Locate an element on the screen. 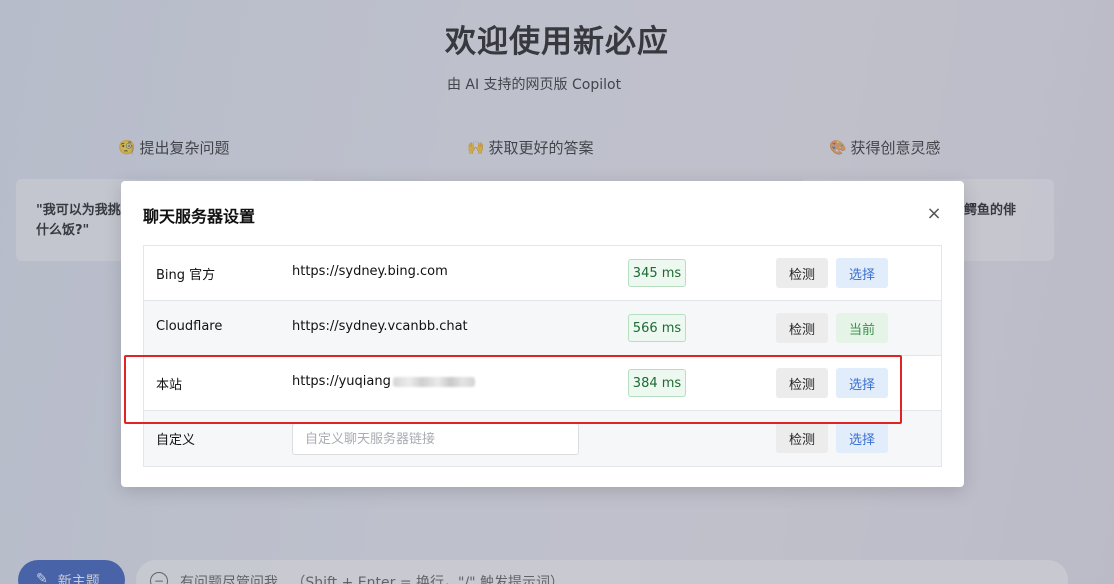  custom-server-url-input is located at coordinates (435, 439).